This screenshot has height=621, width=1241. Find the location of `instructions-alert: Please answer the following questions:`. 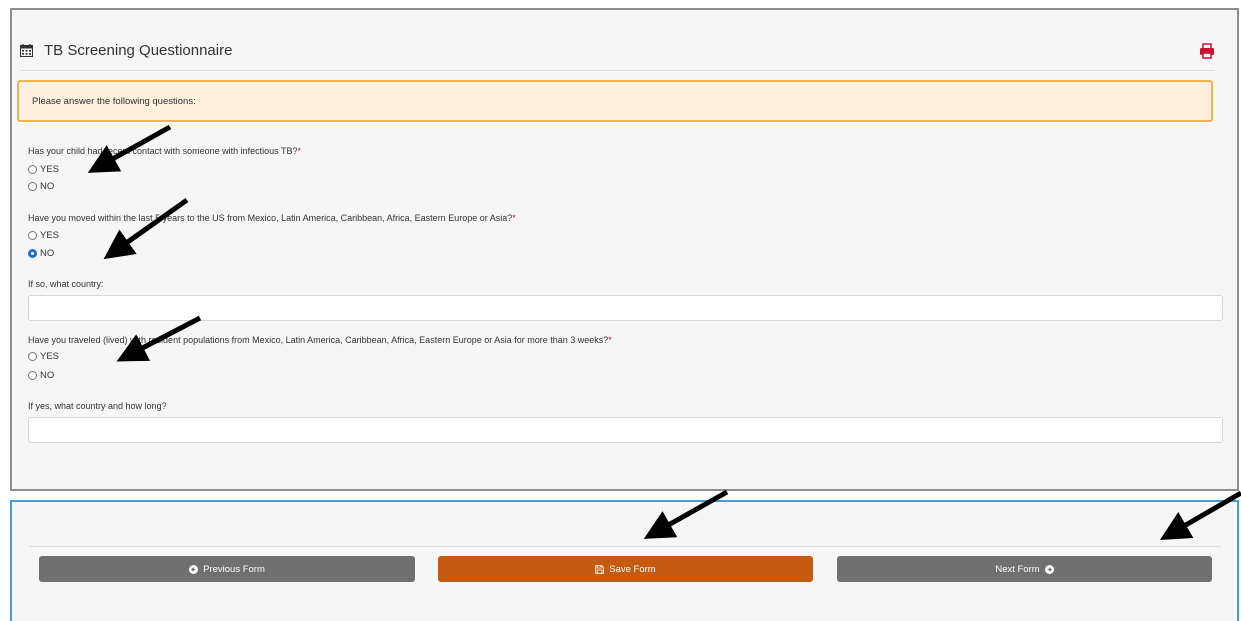

instructions-alert: Please answer the following questions: is located at coordinates (615, 101).